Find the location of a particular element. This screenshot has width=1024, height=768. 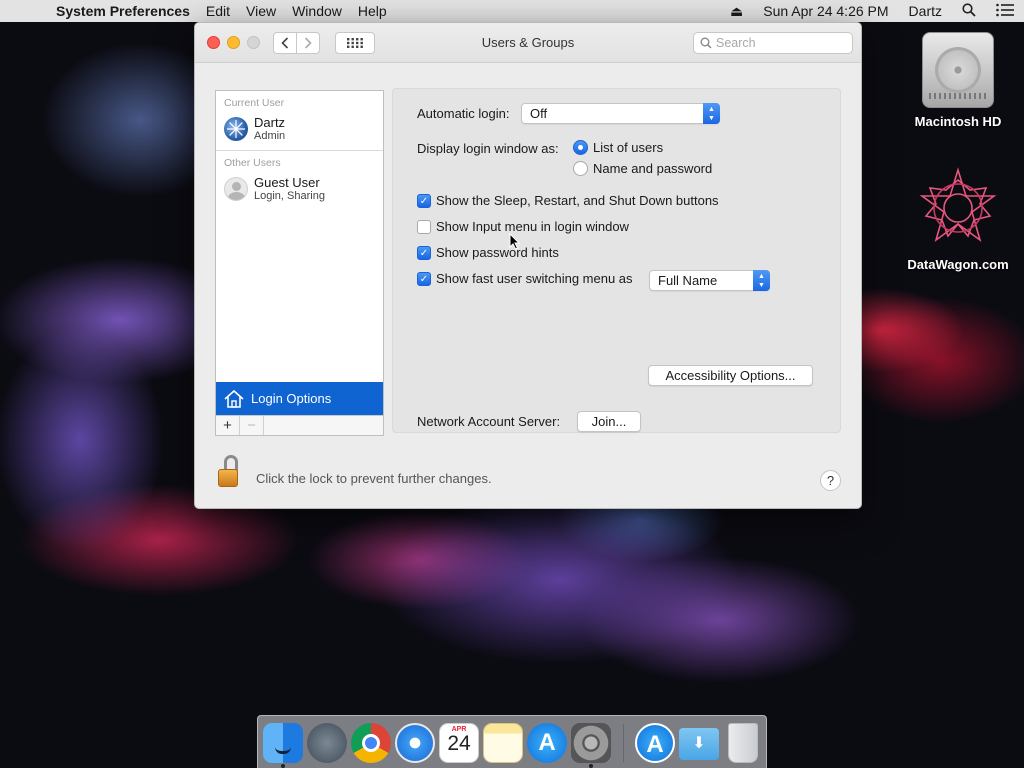

fast-switch-popup: Full Name ▲ ▼ is located at coordinates (709, 280).